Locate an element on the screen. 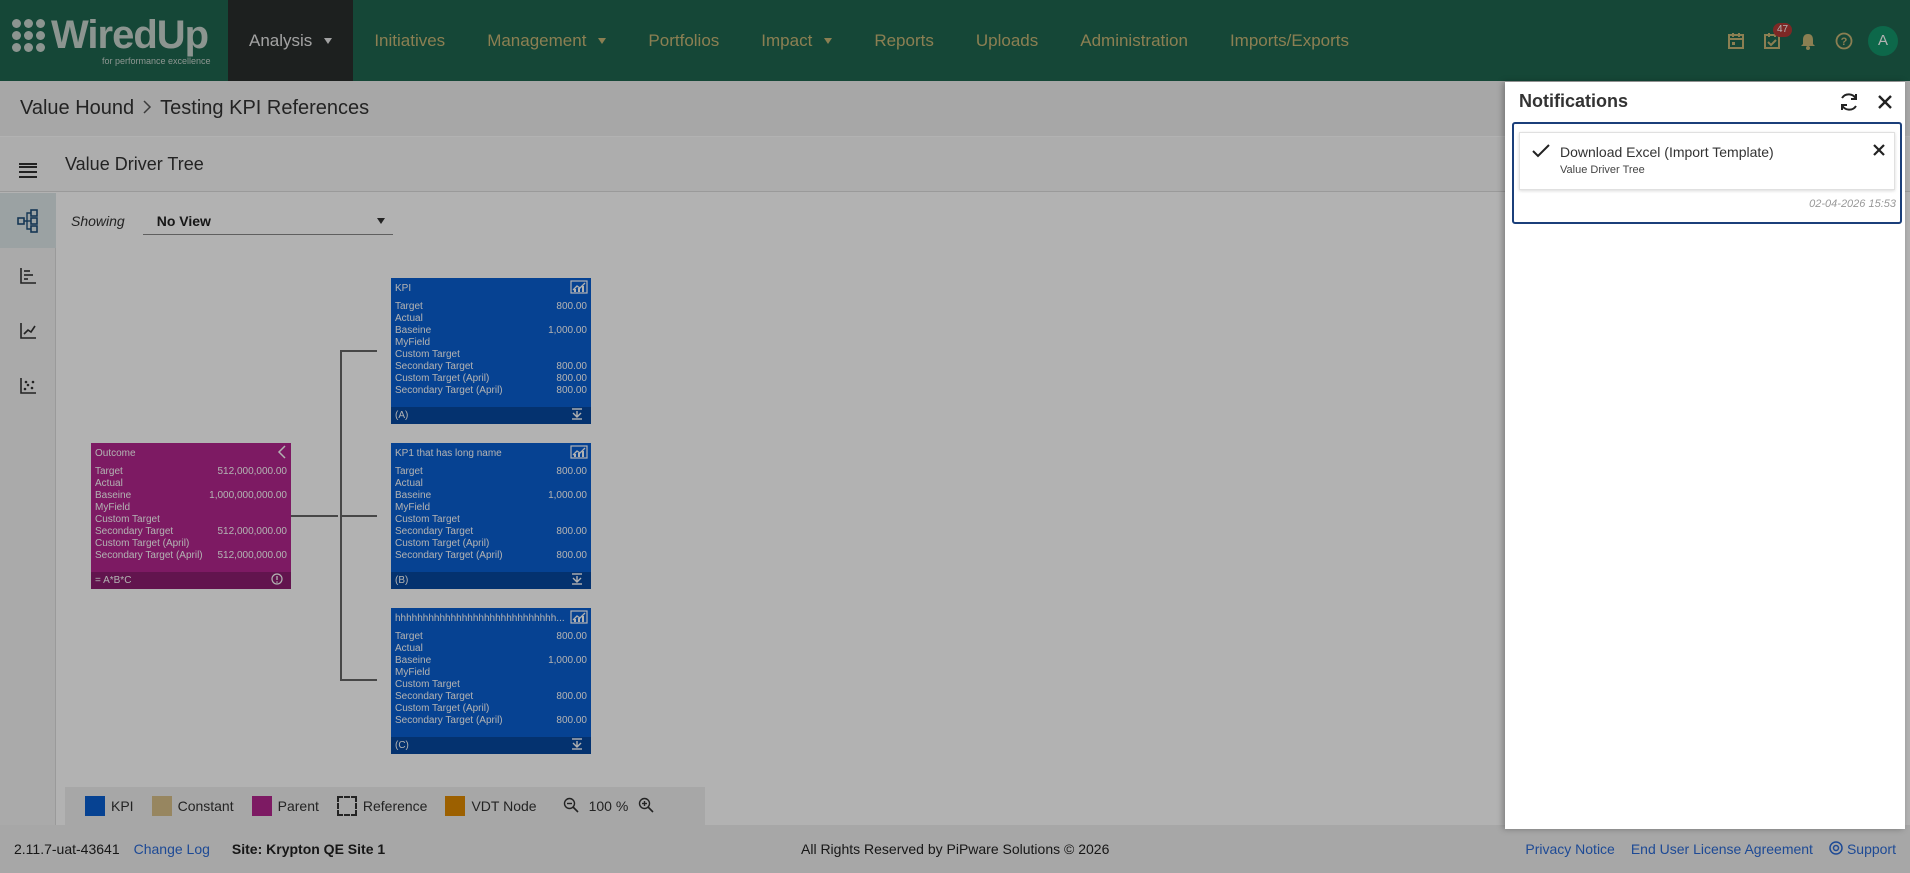  notifications-title: Notifications is located at coordinates (1574, 100).